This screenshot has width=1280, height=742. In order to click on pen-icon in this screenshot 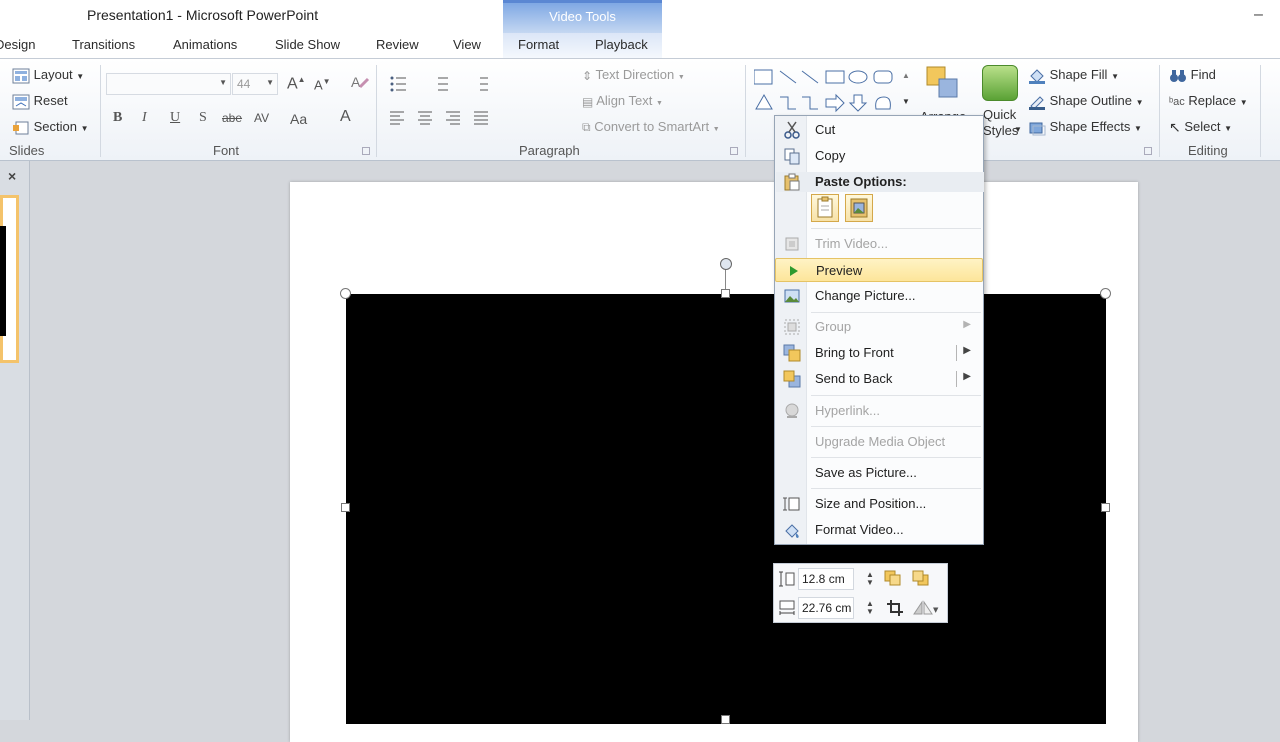, I will do `click(1037, 102)`.